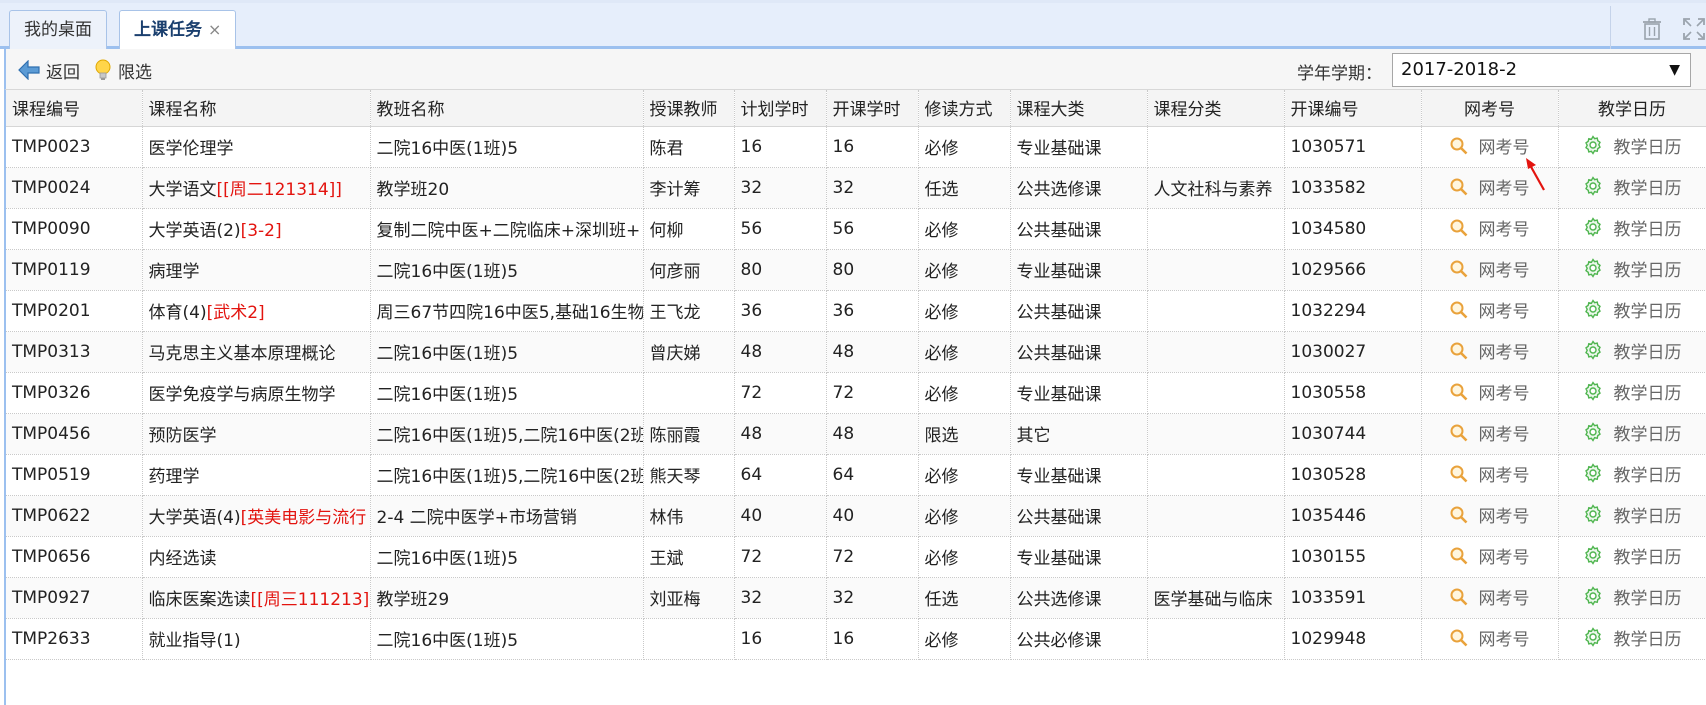 The image size is (1706, 705). What do you see at coordinates (689, 598) in the screenshot?
I see `cell-teacher: 刘亚梅` at bounding box center [689, 598].